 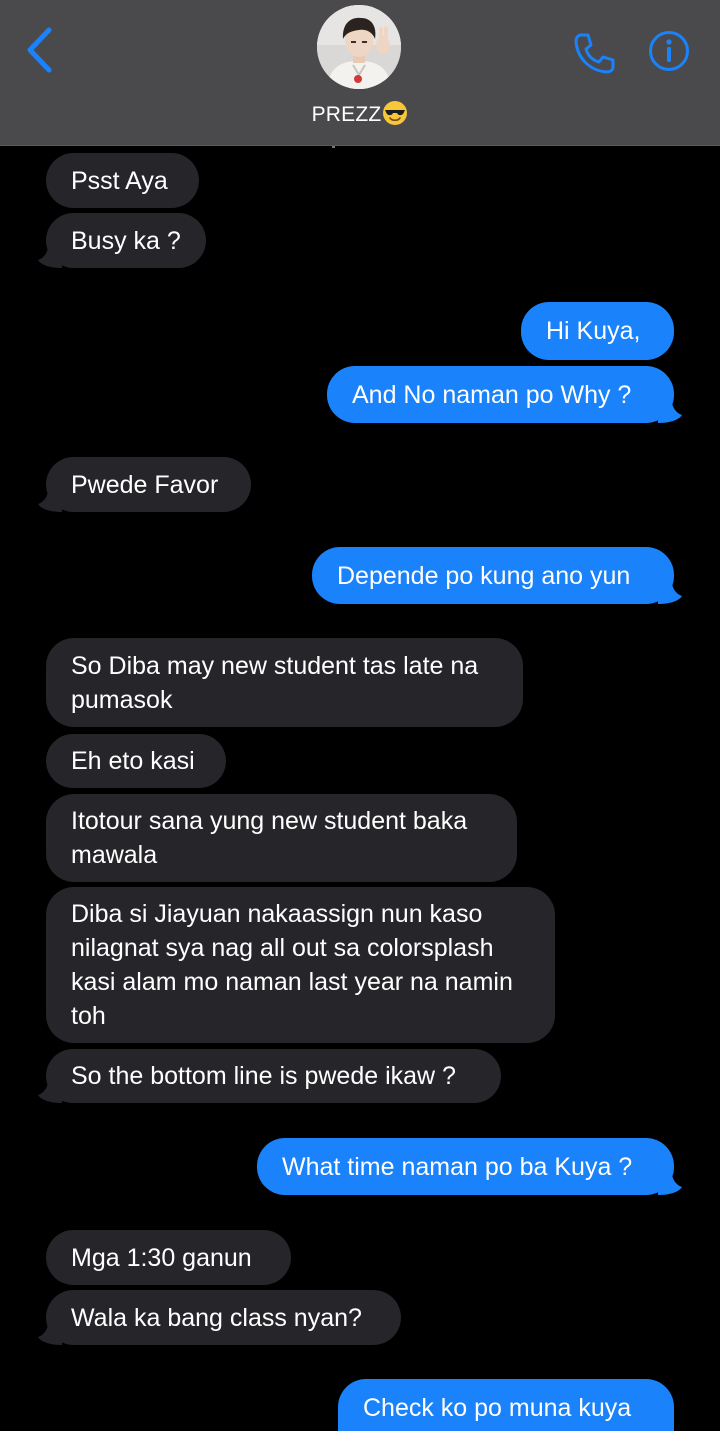 I want to click on contact-name: PREZZ, so click(x=360, y=113).